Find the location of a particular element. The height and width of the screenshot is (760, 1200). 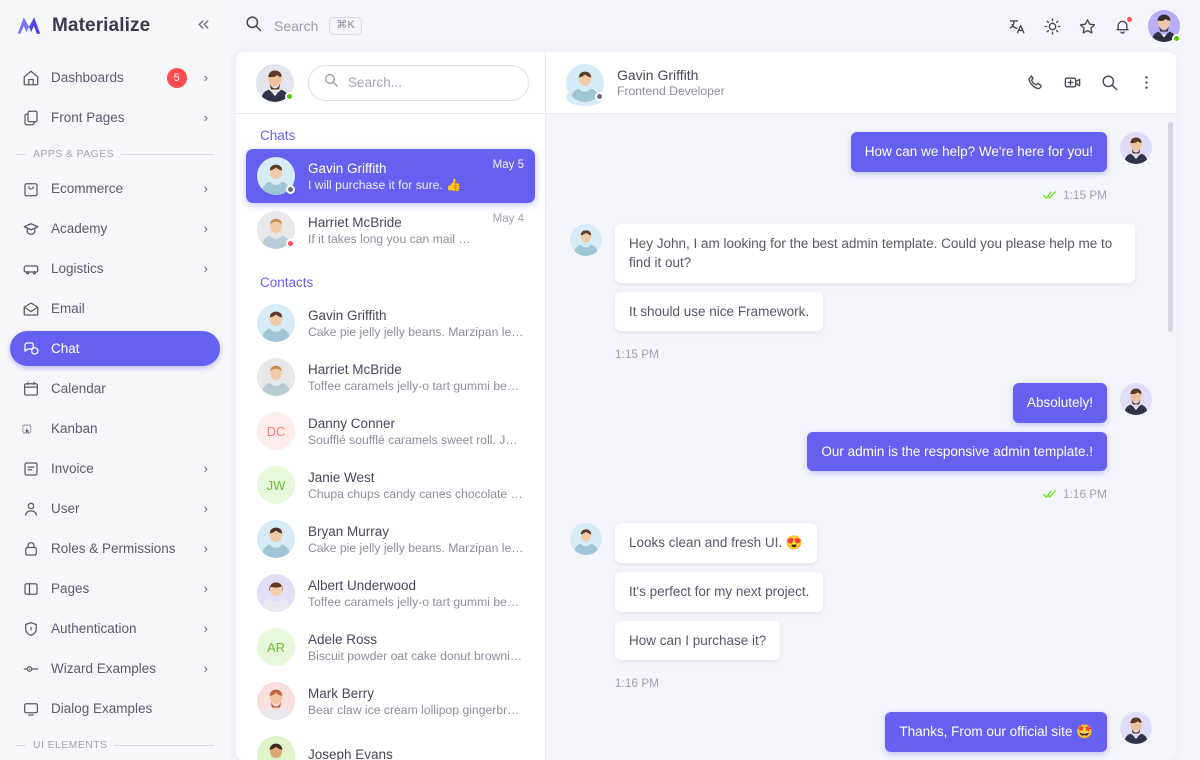

chat-search-input is located at coordinates (431, 82).